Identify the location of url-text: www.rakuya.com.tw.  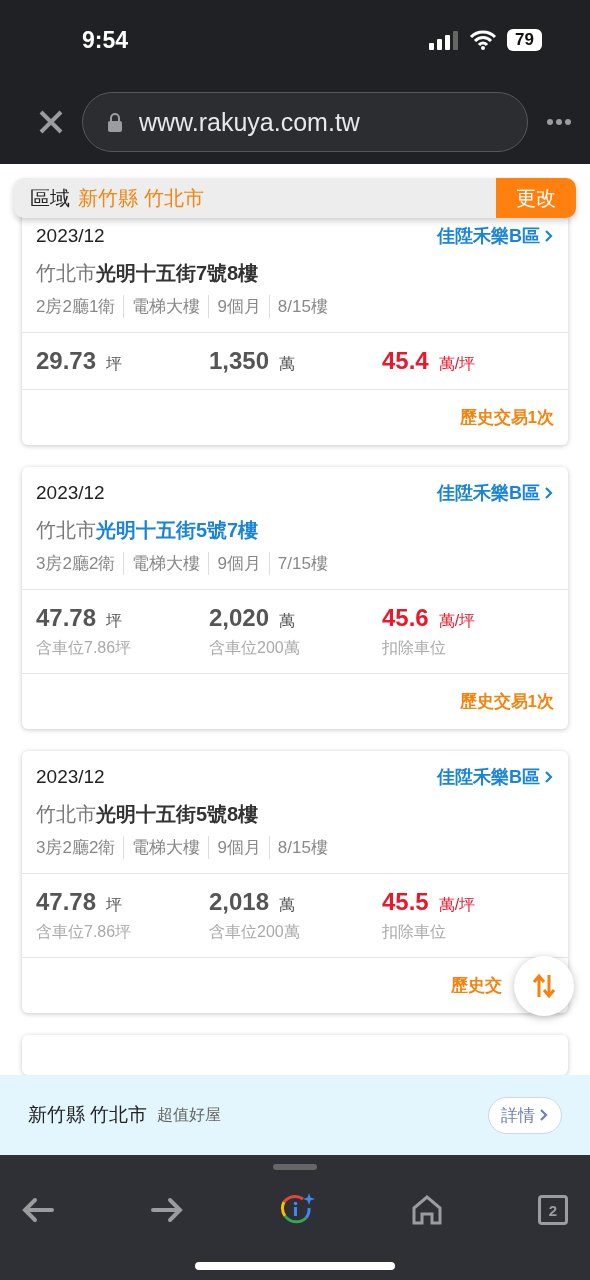
(249, 122).